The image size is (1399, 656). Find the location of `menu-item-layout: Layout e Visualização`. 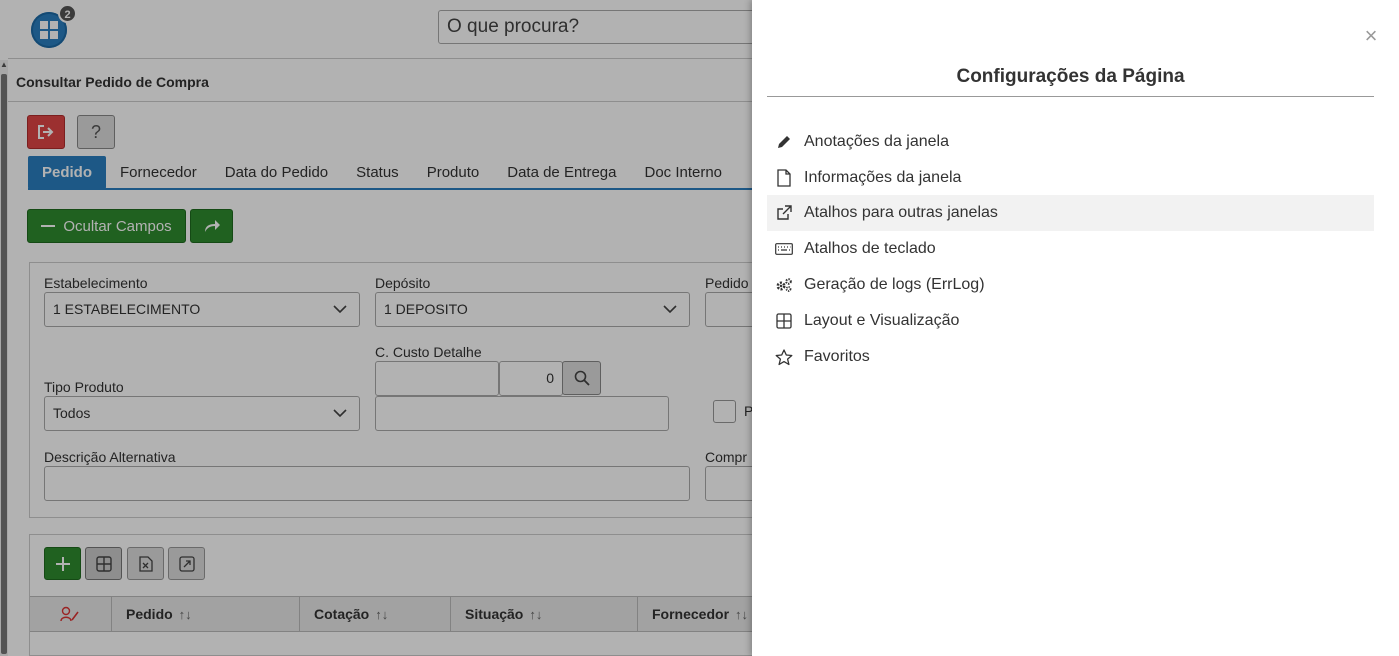

menu-item-layout: Layout e Visualização is located at coordinates (1070, 321).